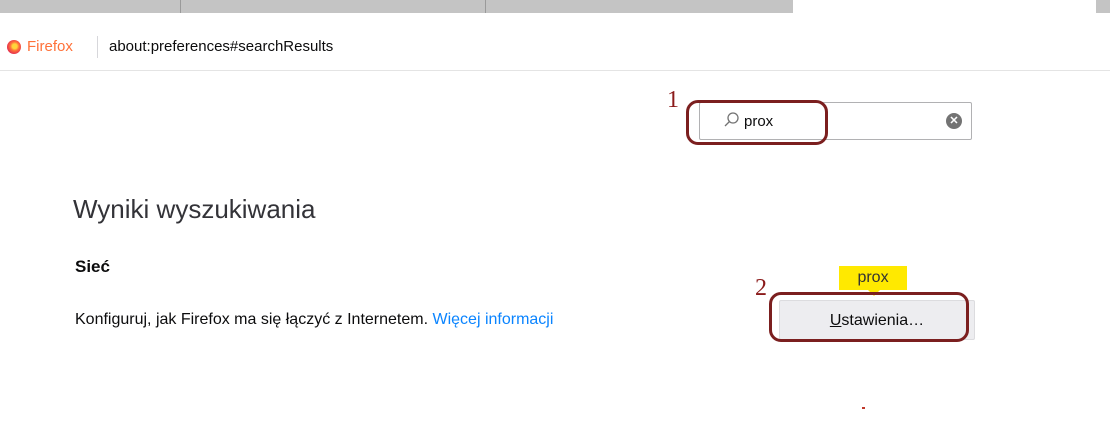  I want to click on learn-more-link: Więcej informacji, so click(492, 319).